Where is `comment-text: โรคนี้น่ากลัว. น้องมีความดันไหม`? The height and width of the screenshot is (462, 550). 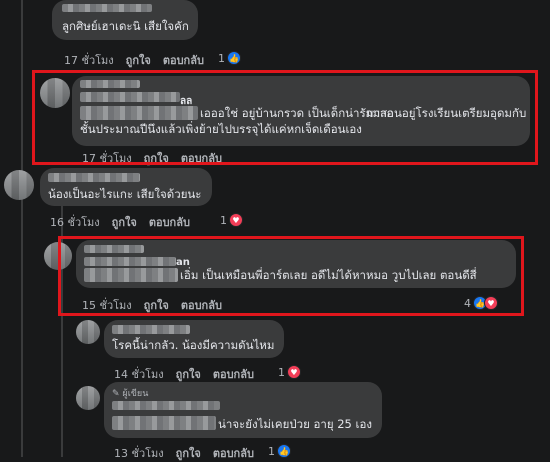
comment-text: โรคนี้น่ากลัว. น้องมีความดันไหม is located at coordinates (193, 345).